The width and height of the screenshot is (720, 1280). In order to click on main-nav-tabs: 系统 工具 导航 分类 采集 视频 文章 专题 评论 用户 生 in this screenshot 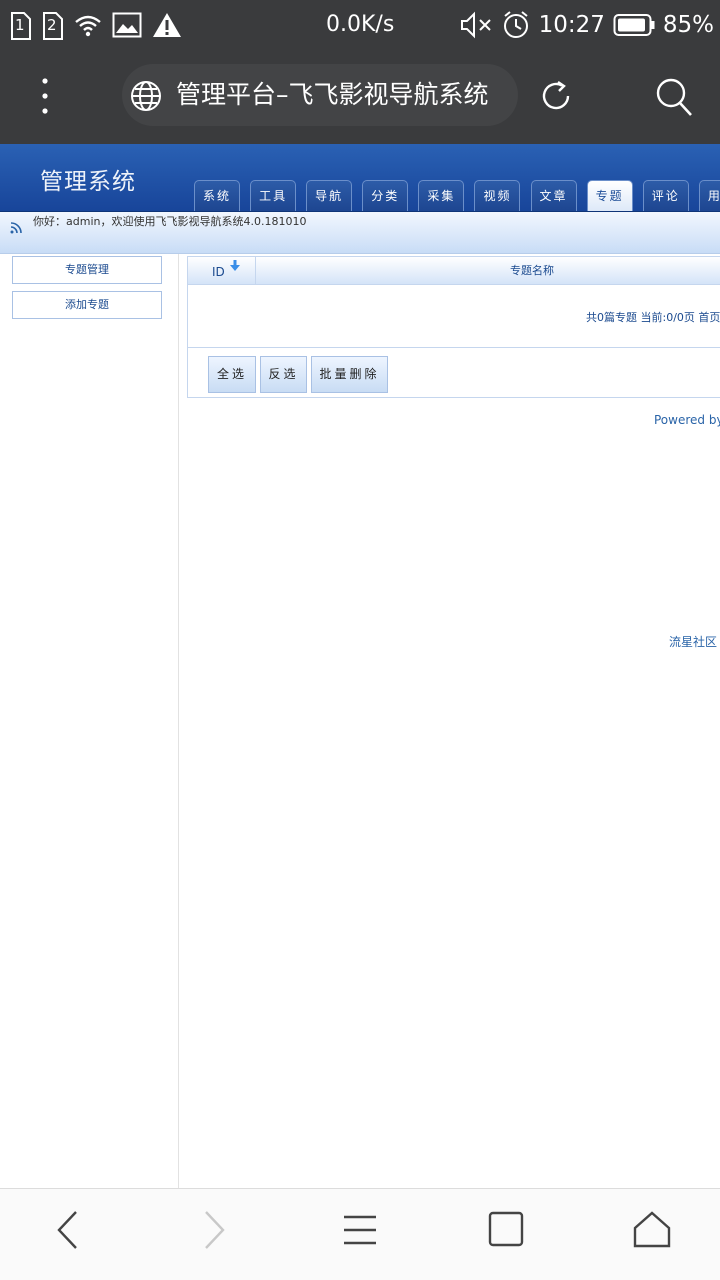, I will do `click(457, 195)`.